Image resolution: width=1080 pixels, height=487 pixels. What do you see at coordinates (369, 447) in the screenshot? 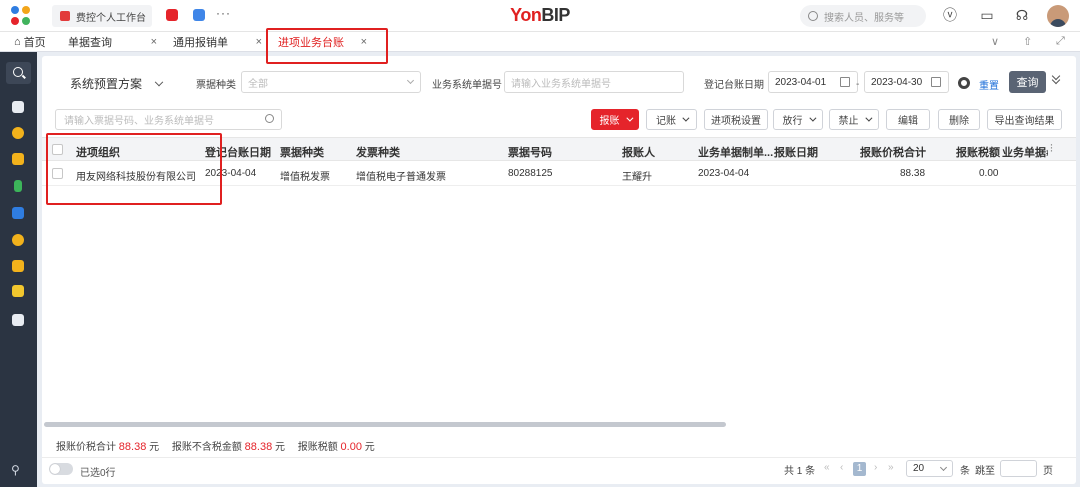
I see `summary-unit: 元` at bounding box center [369, 447].